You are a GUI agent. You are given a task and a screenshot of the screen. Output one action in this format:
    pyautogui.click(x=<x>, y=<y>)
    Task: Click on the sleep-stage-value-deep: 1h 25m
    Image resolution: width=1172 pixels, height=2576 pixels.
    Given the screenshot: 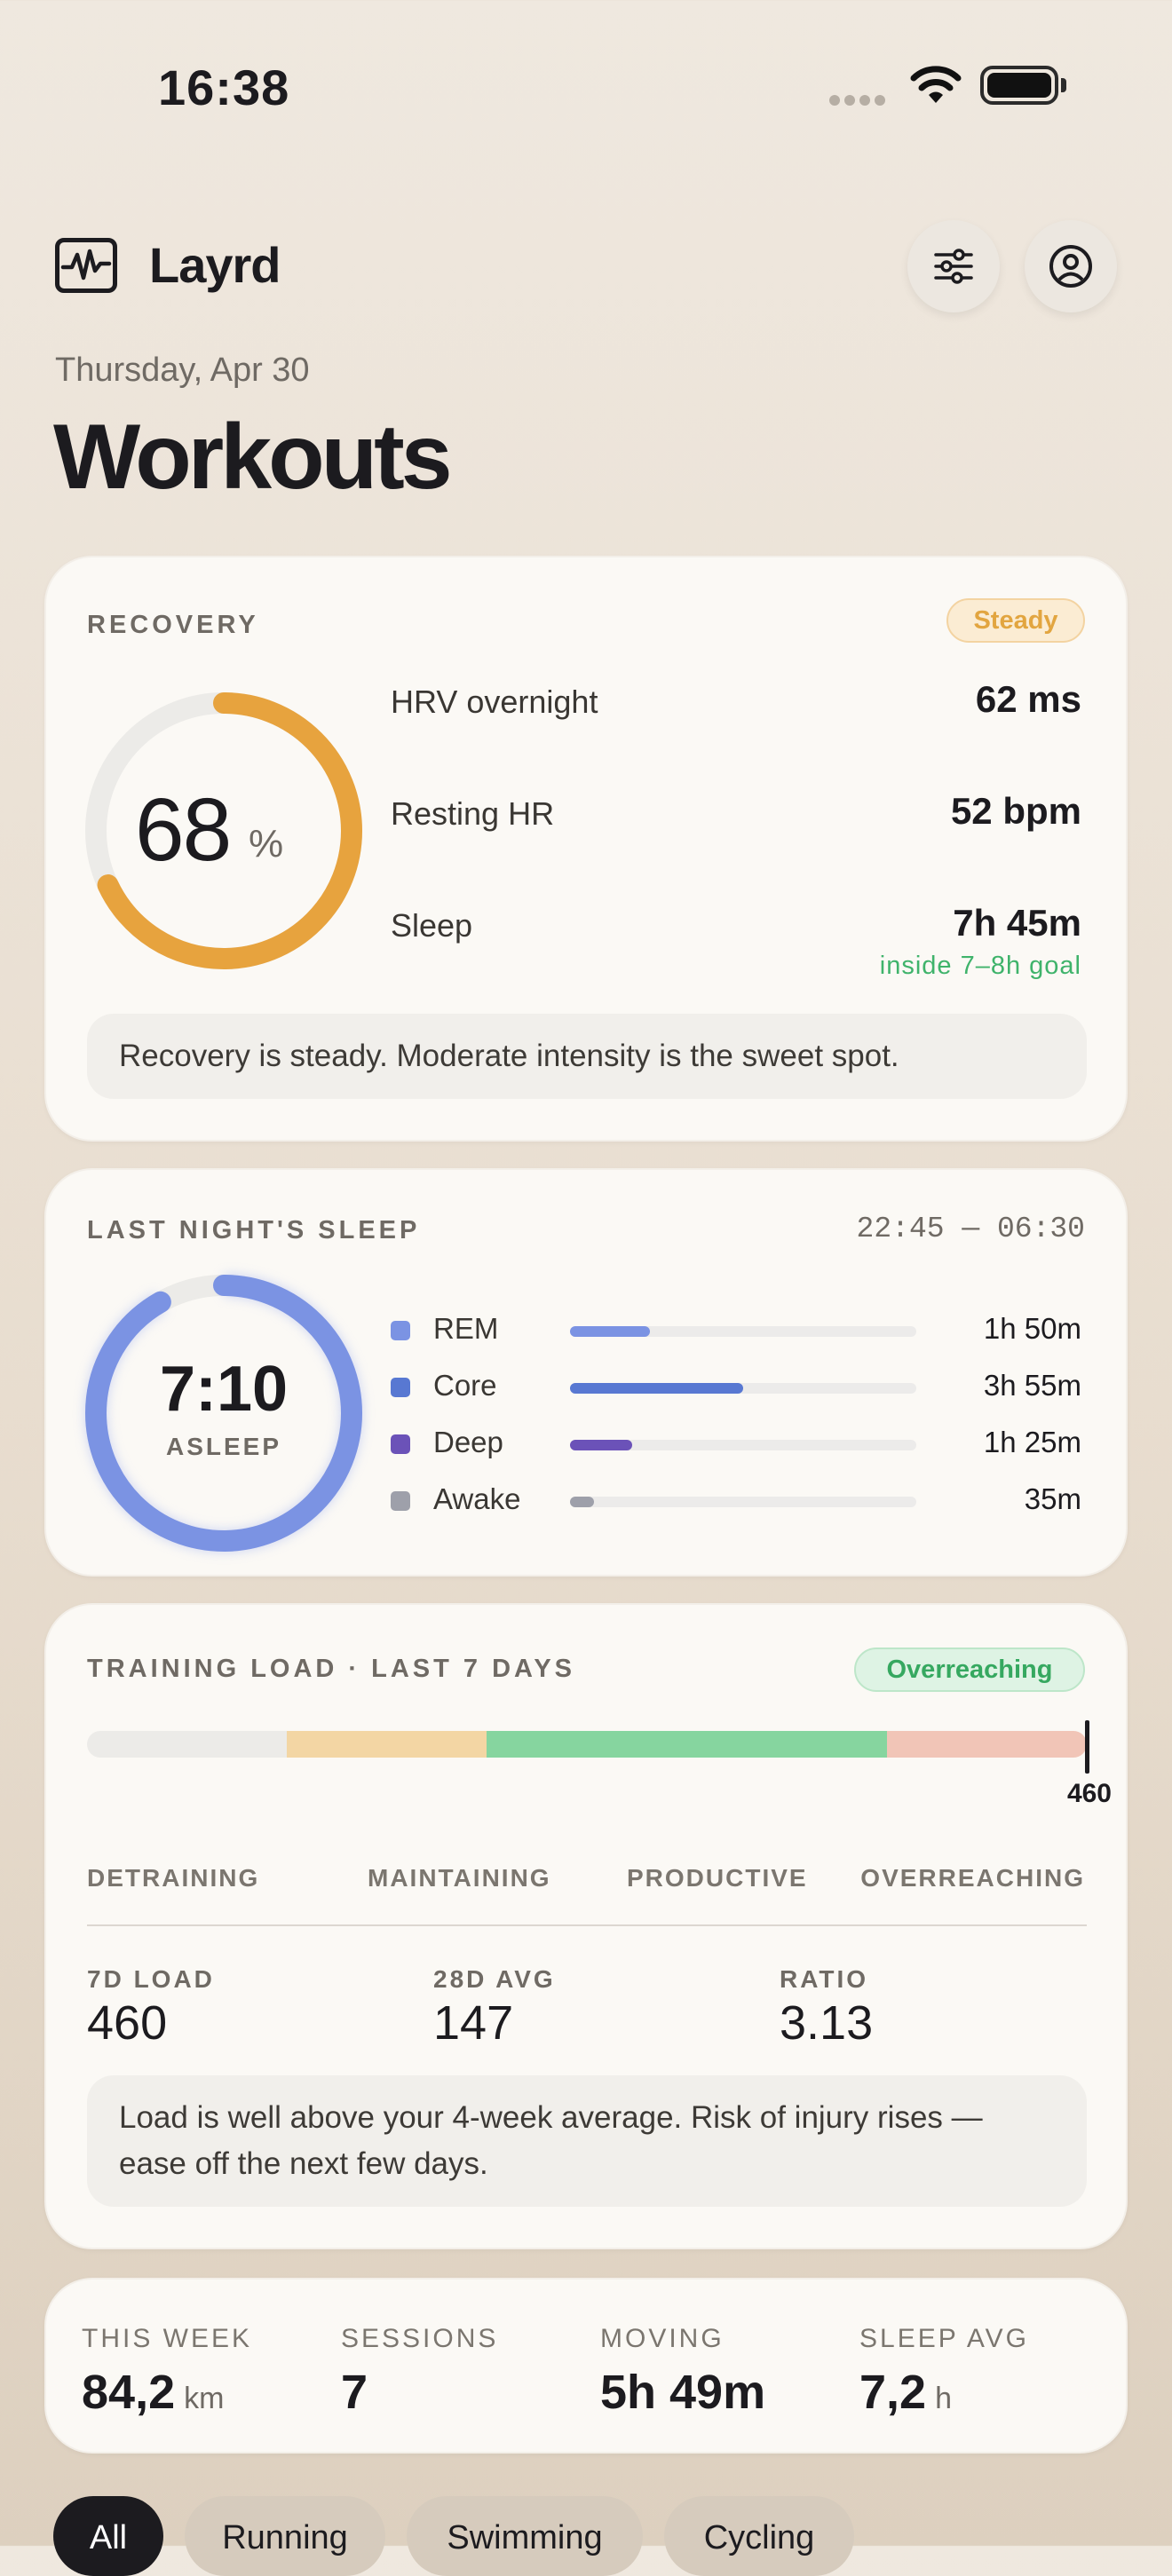 What is the action you would take?
    pyautogui.click(x=1032, y=1442)
    